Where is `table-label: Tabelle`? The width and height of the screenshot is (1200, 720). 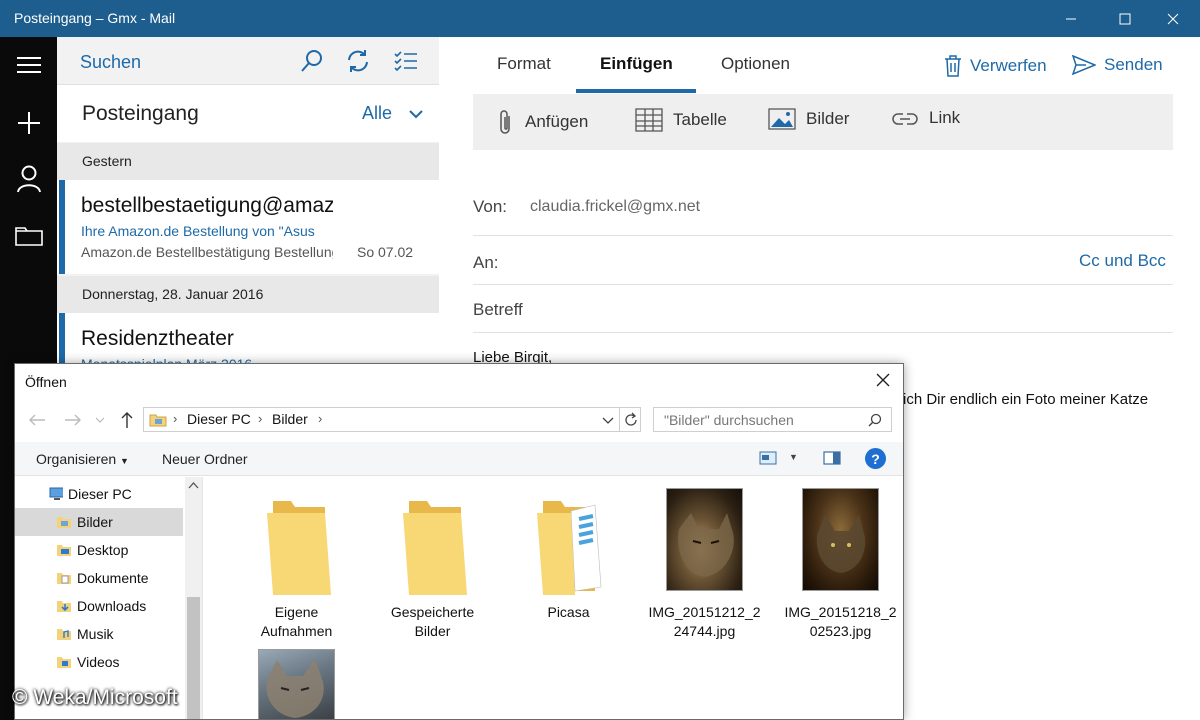
table-label: Tabelle is located at coordinates (700, 119).